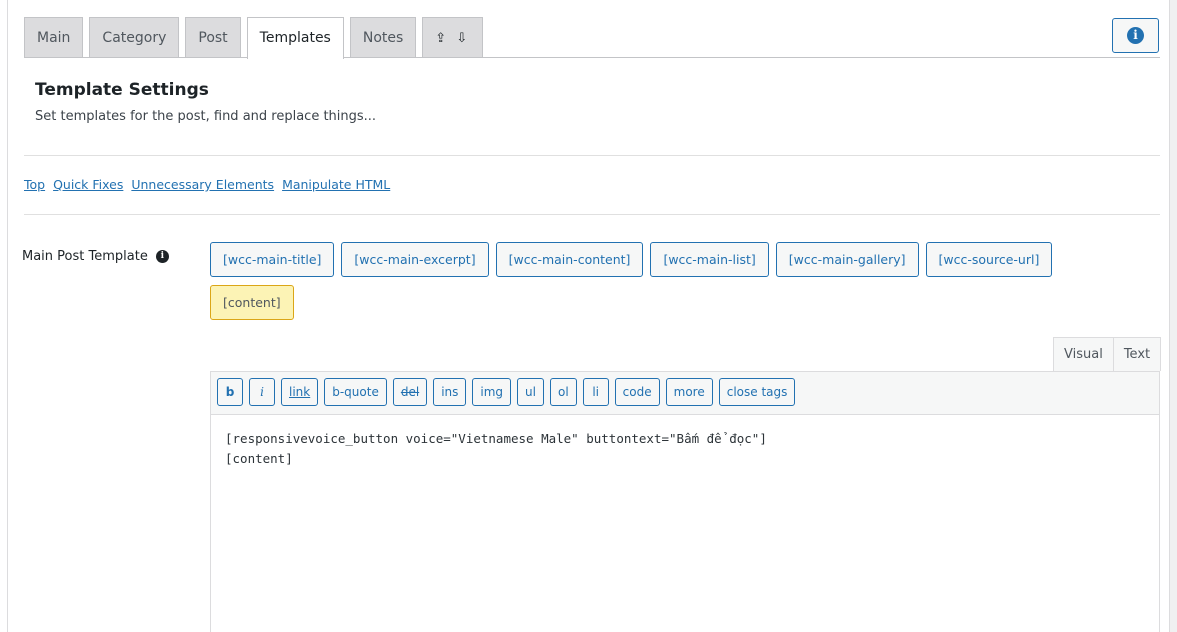  What do you see at coordinates (450, 392) in the screenshot?
I see `insert-button: ins` at bounding box center [450, 392].